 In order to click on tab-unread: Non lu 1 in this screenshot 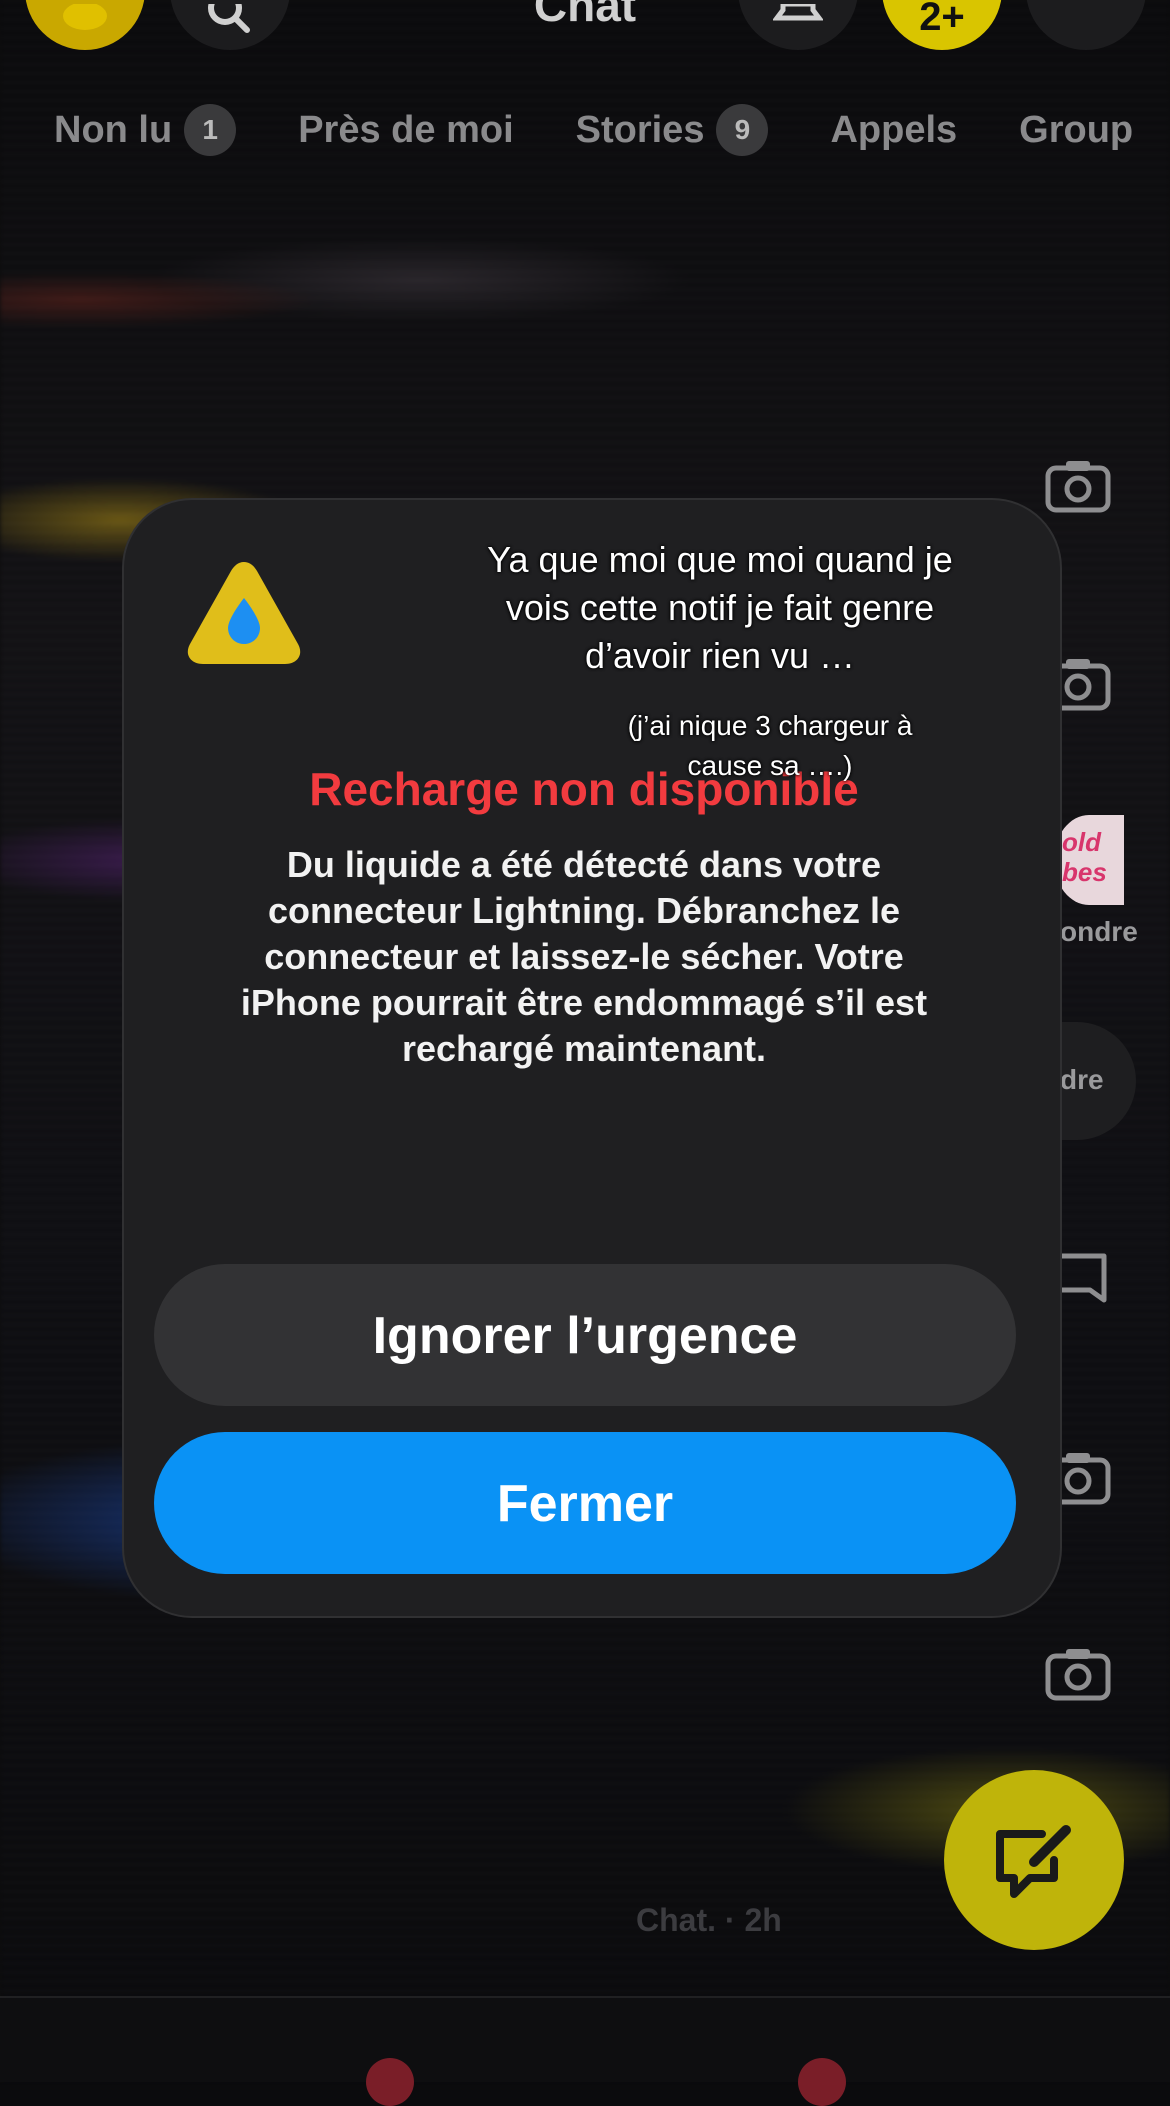, I will do `click(145, 130)`.